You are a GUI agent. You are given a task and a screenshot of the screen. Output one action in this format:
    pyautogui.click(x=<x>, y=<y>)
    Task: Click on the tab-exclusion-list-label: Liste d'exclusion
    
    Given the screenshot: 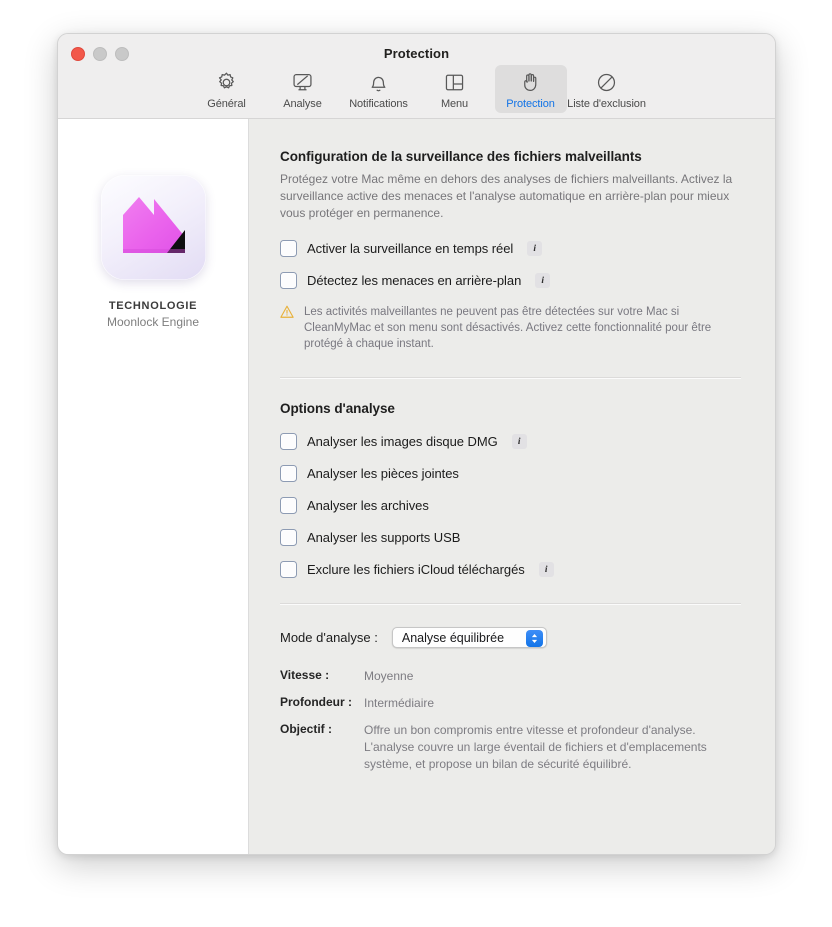 What is the action you would take?
    pyautogui.click(x=606, y=104)
    